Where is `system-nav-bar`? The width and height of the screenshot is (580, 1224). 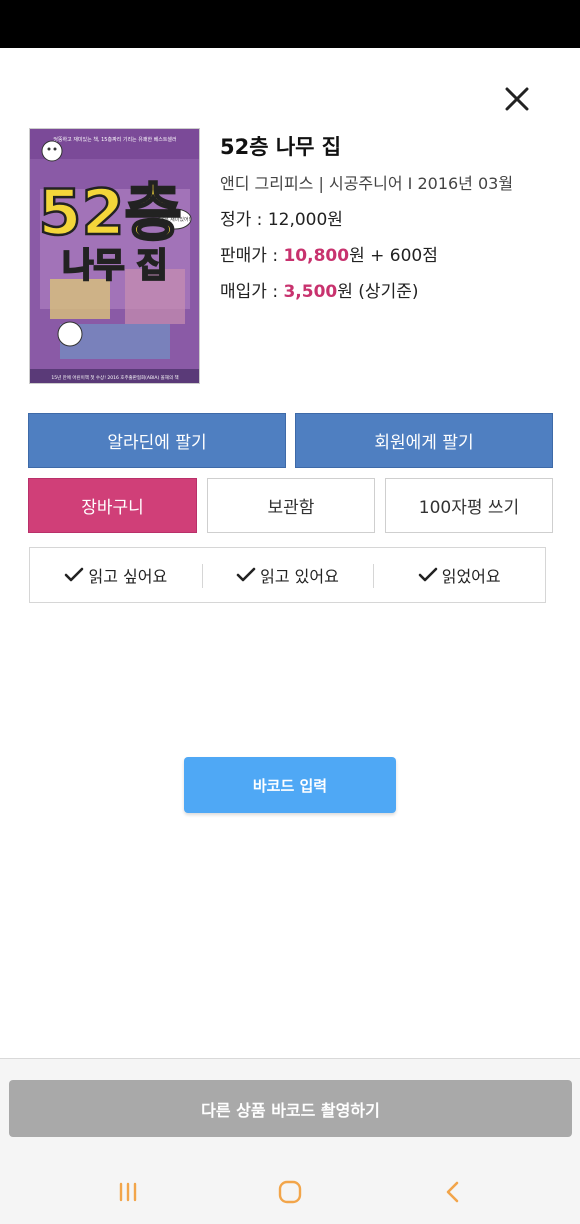 system-nav-bar is located at coordinates (290, 1192).